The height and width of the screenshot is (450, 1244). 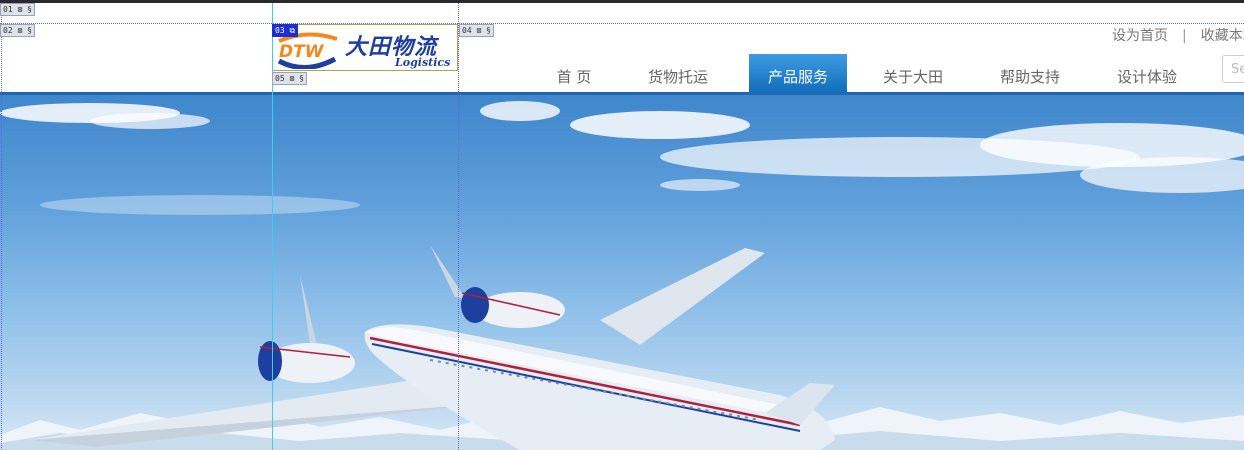 What do you see at coordinates (1, 226) in the screenshot?
I see `slice-guide-vertical-edge` at bounding box center [1, 226].